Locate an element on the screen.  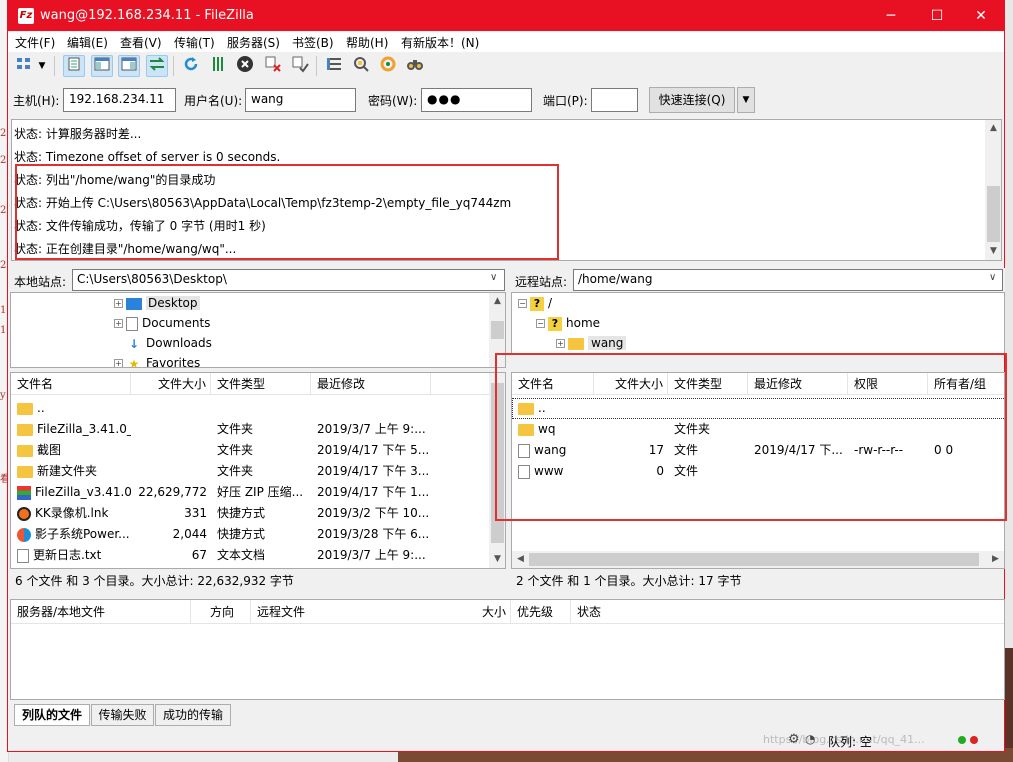
tree-item-favorites: + ★ Favorites is located at coordinates (157, 360).